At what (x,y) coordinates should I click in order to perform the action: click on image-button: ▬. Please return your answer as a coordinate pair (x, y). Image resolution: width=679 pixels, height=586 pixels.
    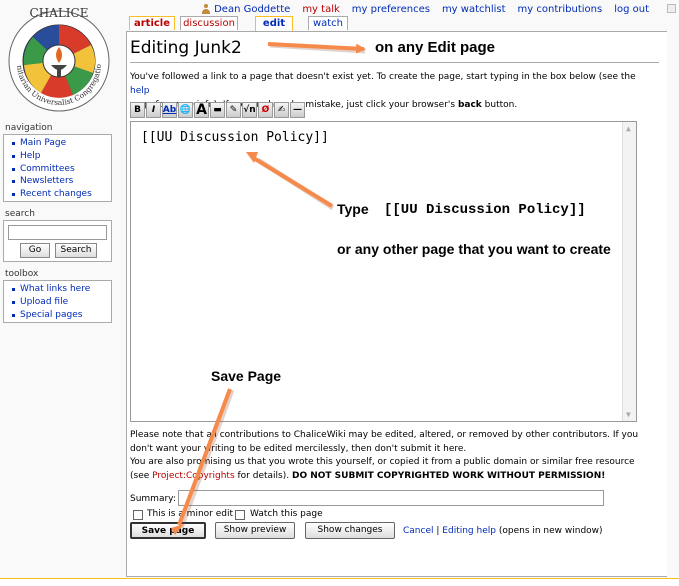
    Looking at the image, I should click on (217, 110).